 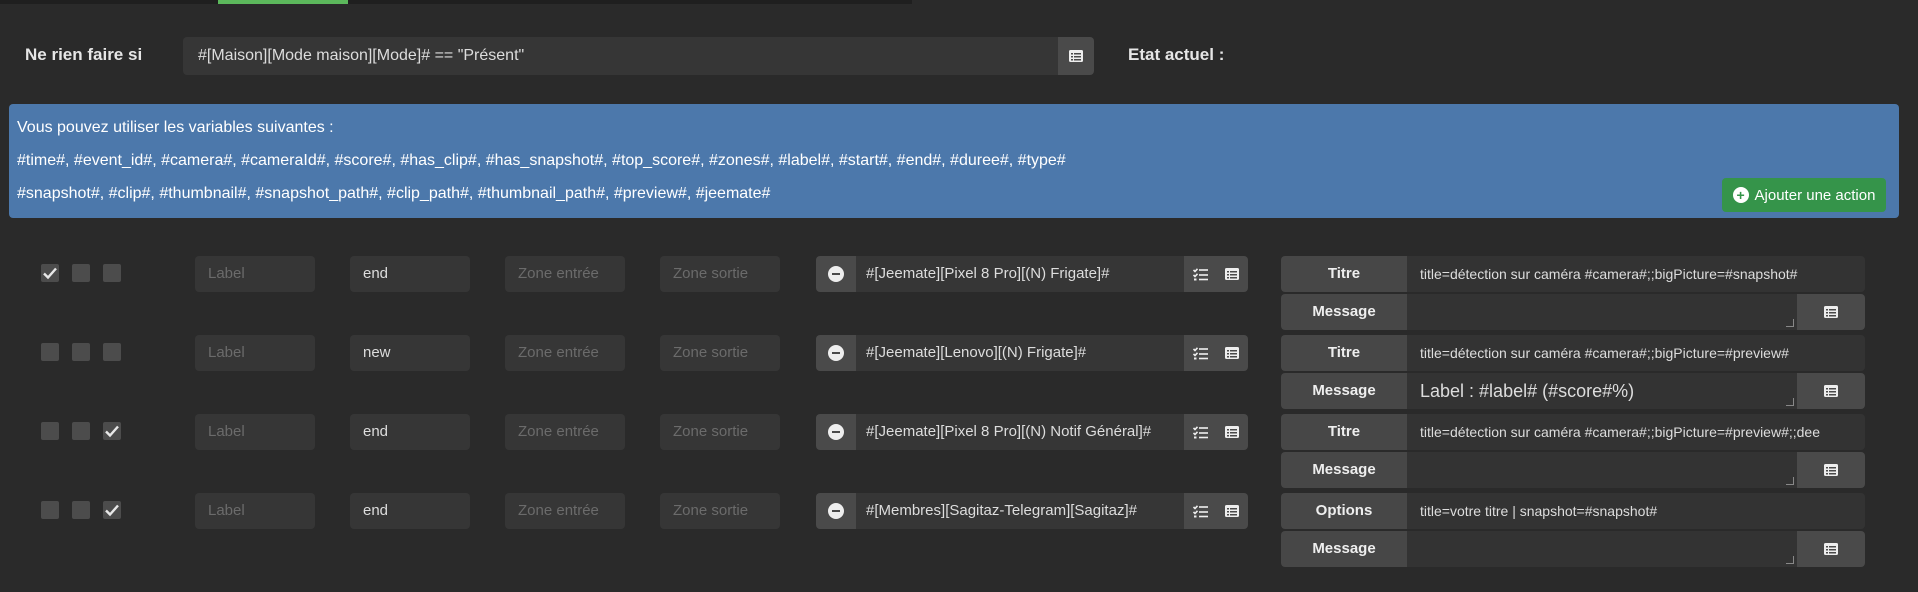 I want to click on add-action-button: + Ajouter une action, so click(x=1804, y=195).